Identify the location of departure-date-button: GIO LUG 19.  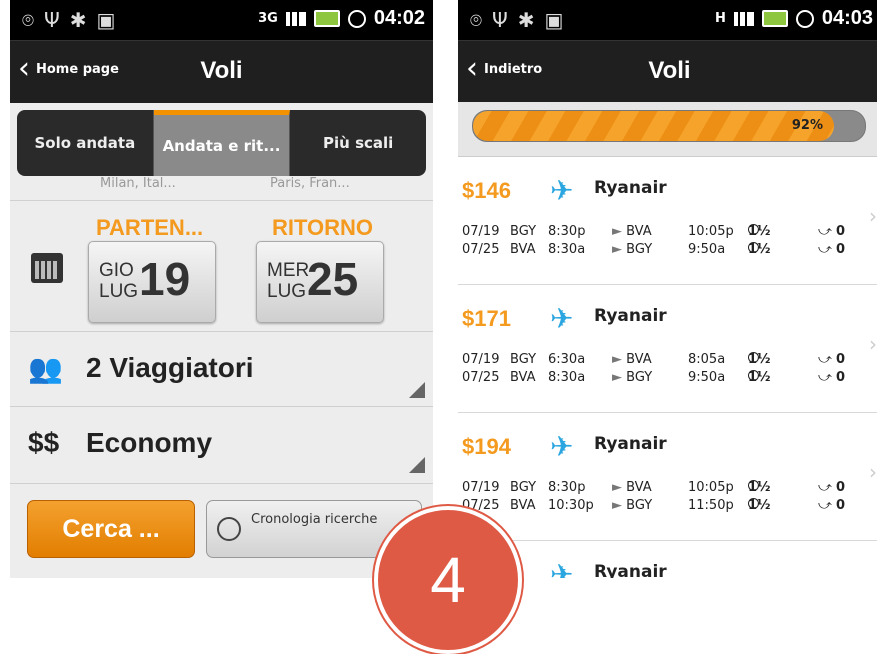
(152, 282).